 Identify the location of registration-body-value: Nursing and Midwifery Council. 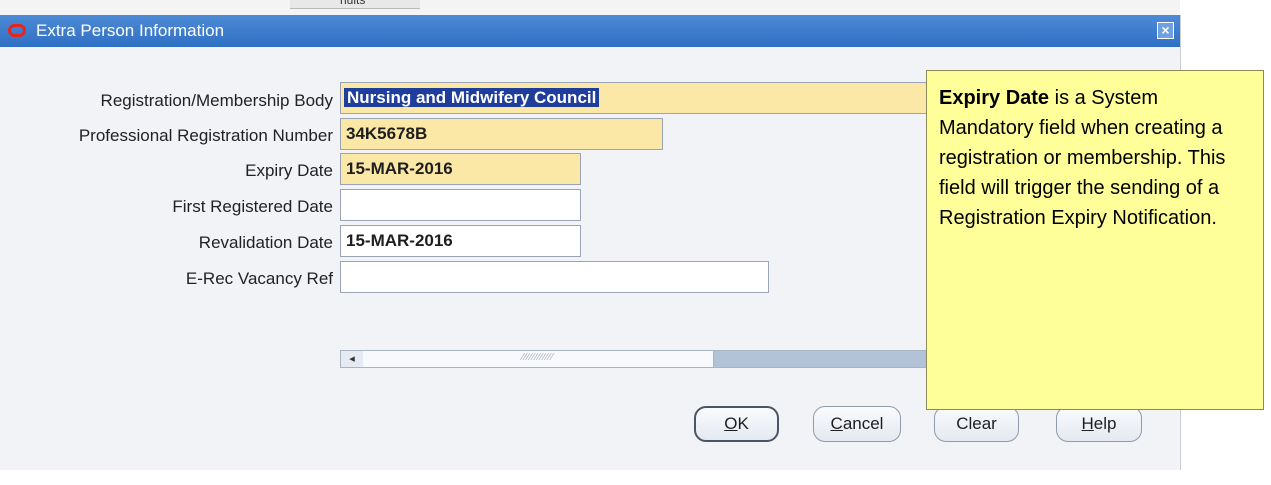
(472, 97).